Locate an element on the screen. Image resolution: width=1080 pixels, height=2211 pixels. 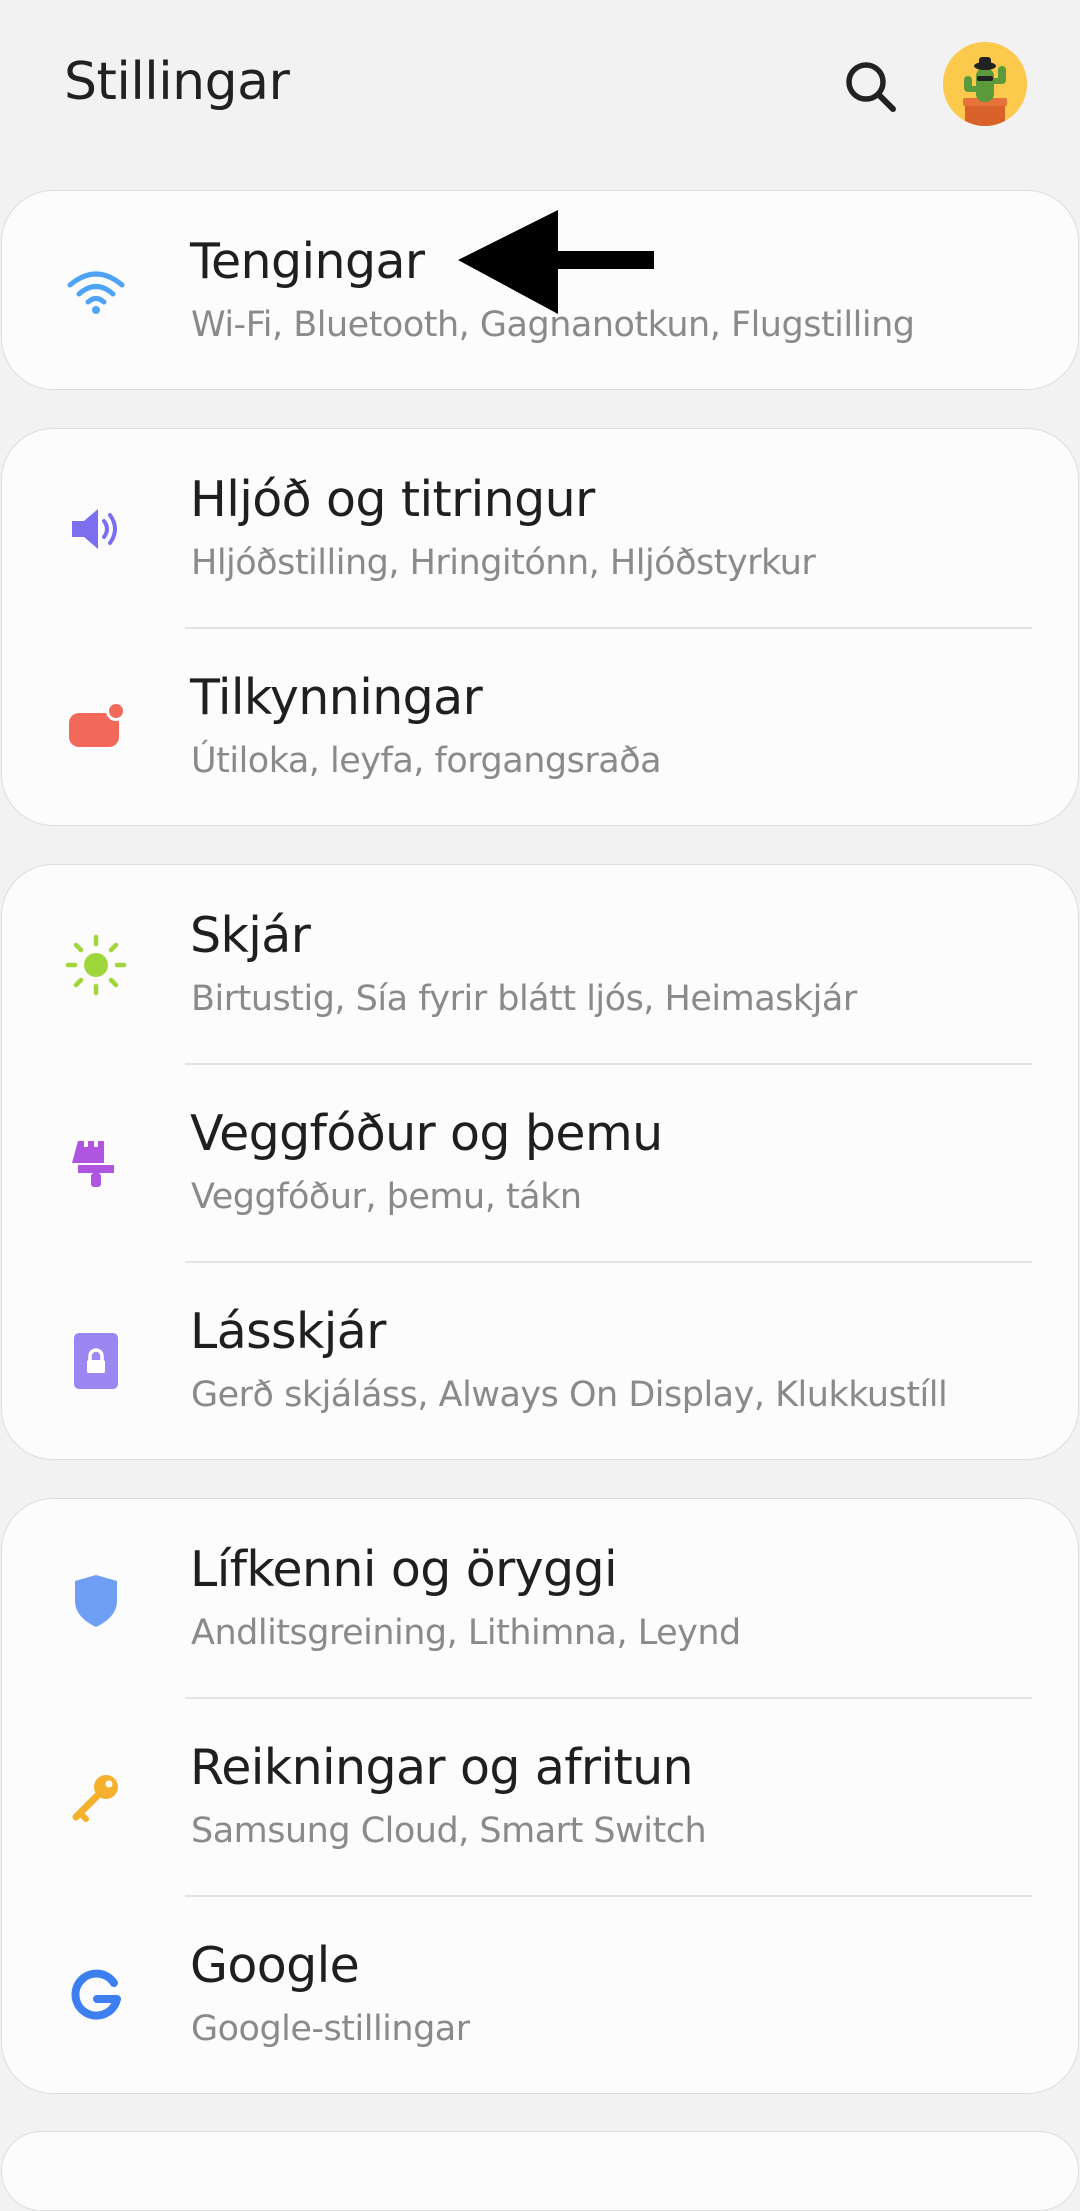
avatar is located at coordinates (985, 84).